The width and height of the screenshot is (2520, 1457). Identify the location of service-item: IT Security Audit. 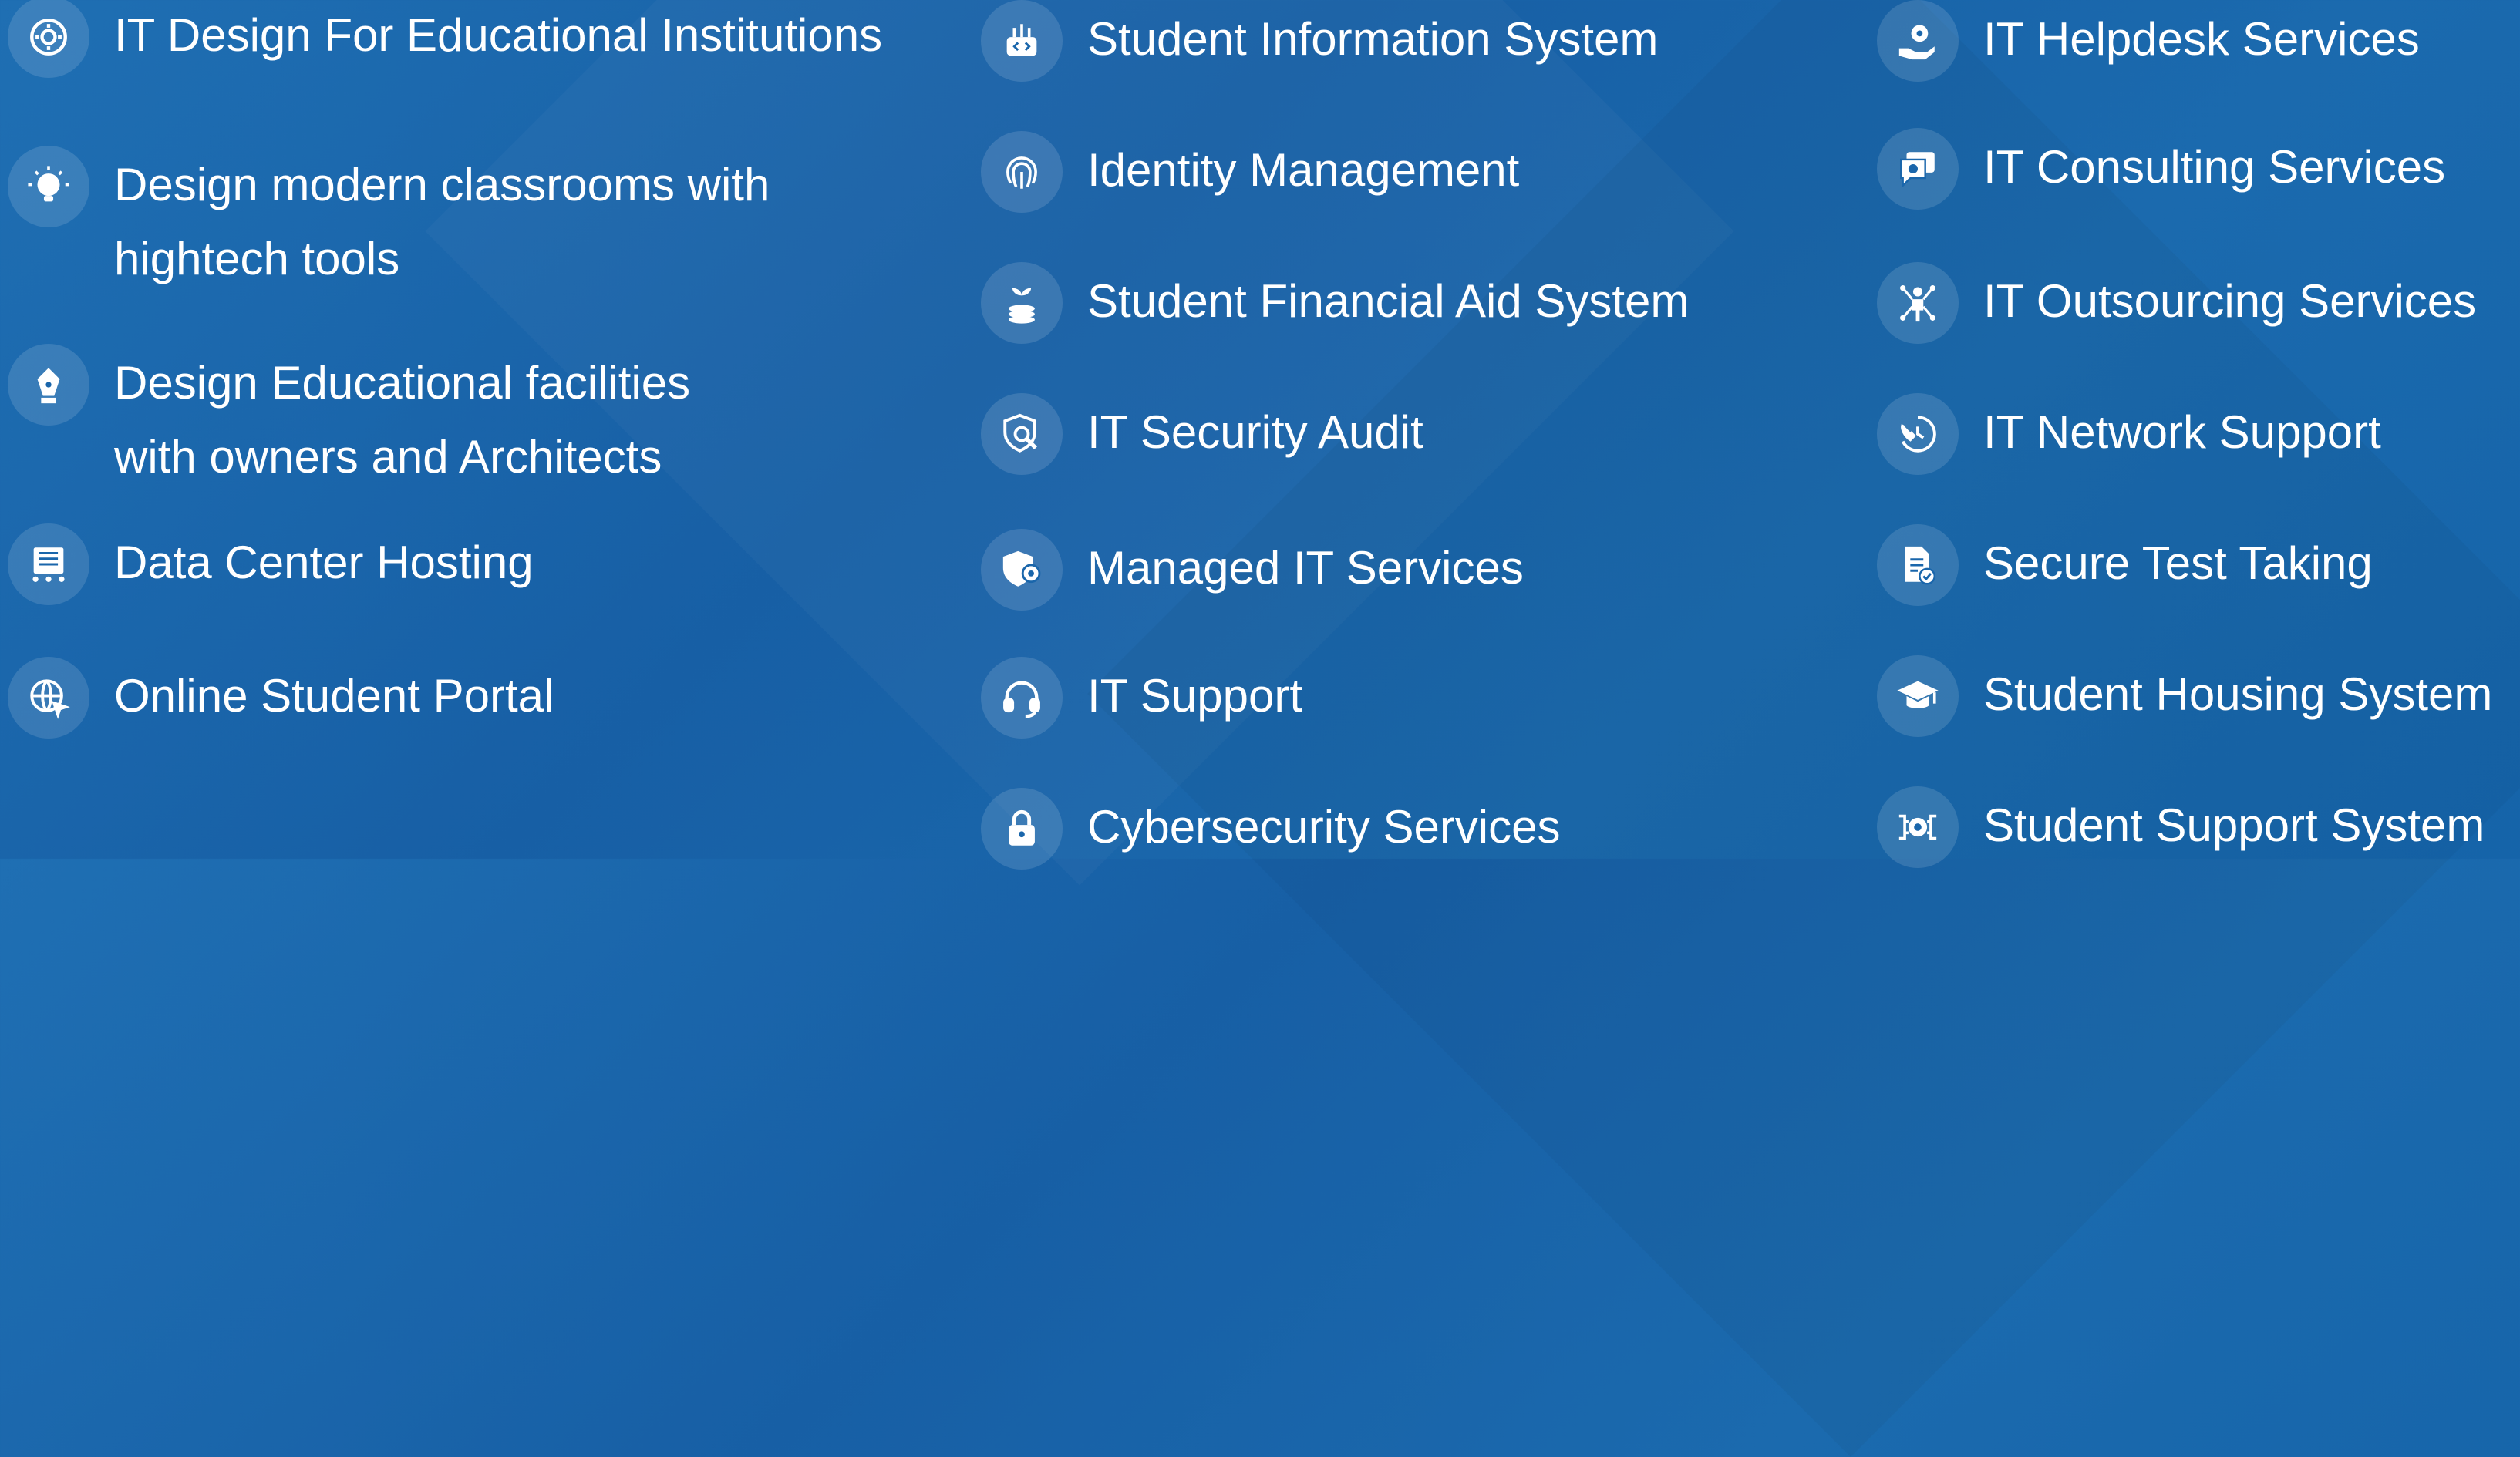
(1202, 434).